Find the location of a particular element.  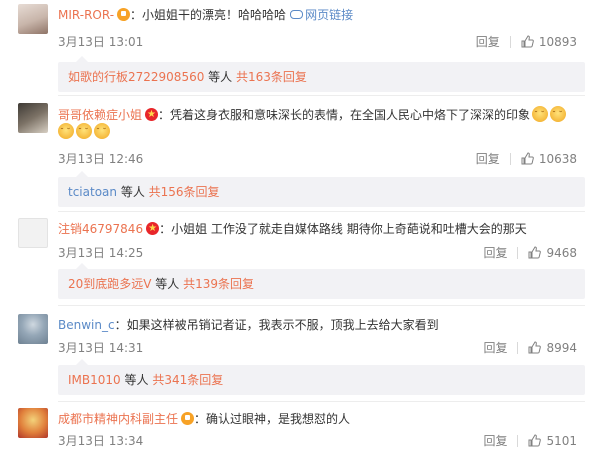

reply-count-link: 共341条回复 is located at coordinates (187, 380).